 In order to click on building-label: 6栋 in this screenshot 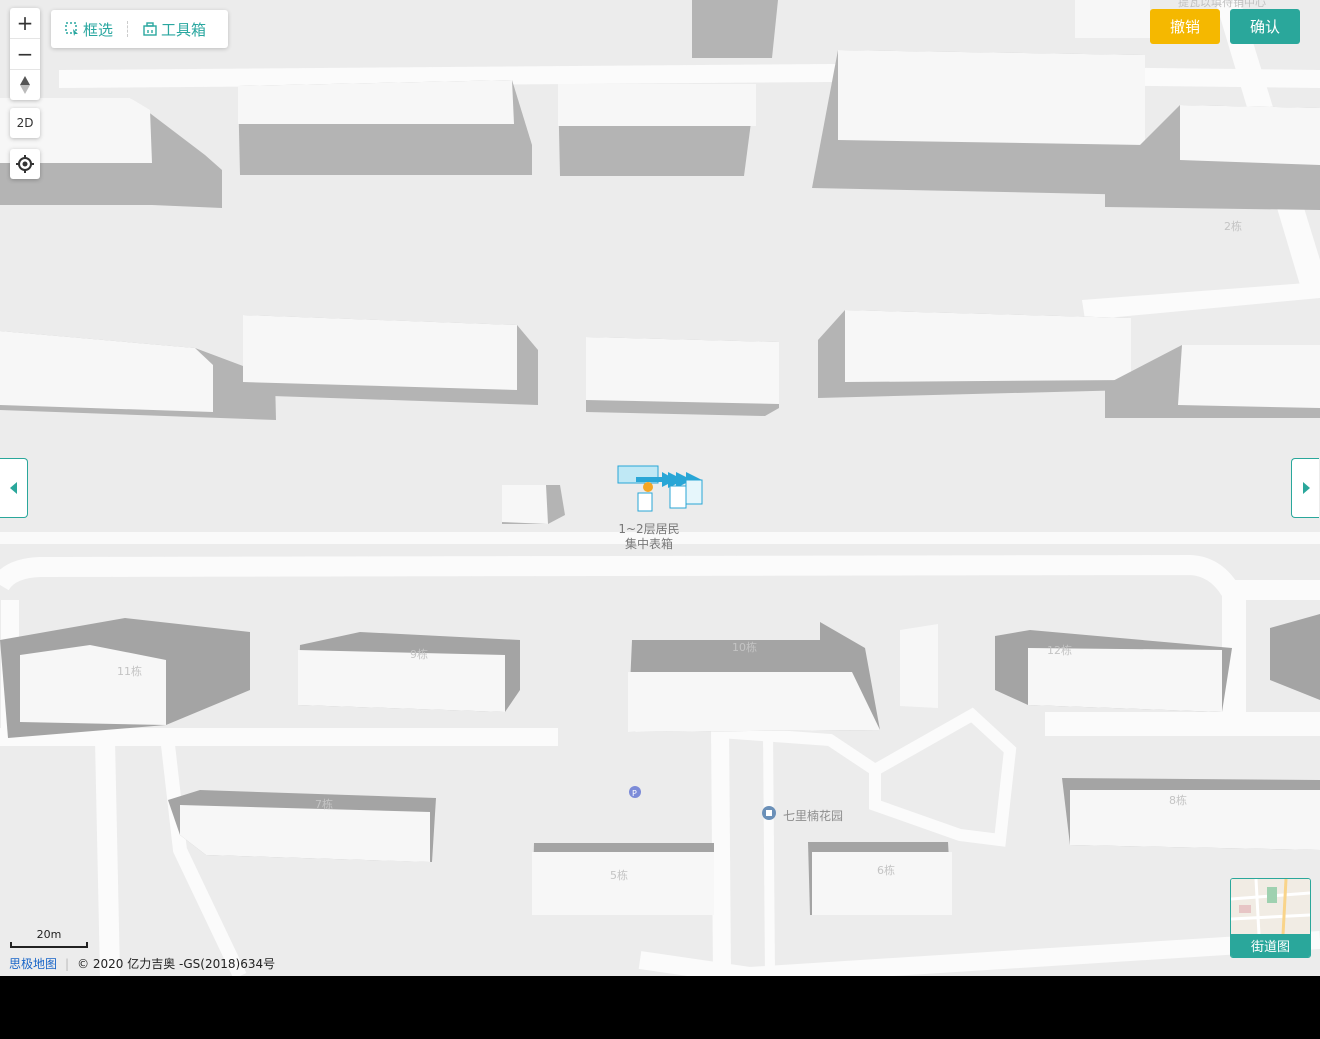, I will do `click(886, 870)`.